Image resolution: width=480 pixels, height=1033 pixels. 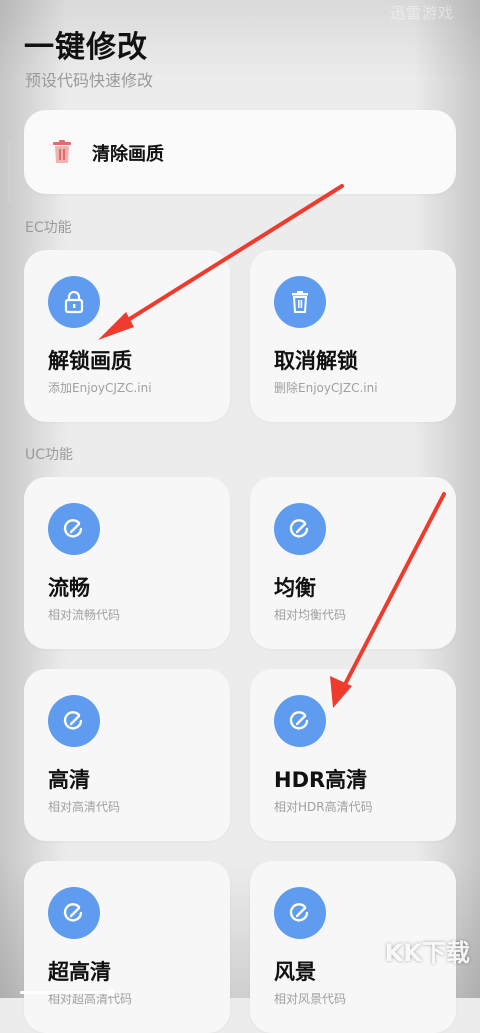 What do you see at coordinates (295, 588) in the screenshot?
I see `tile-title: 均衡` at bounding box center [295, 588].